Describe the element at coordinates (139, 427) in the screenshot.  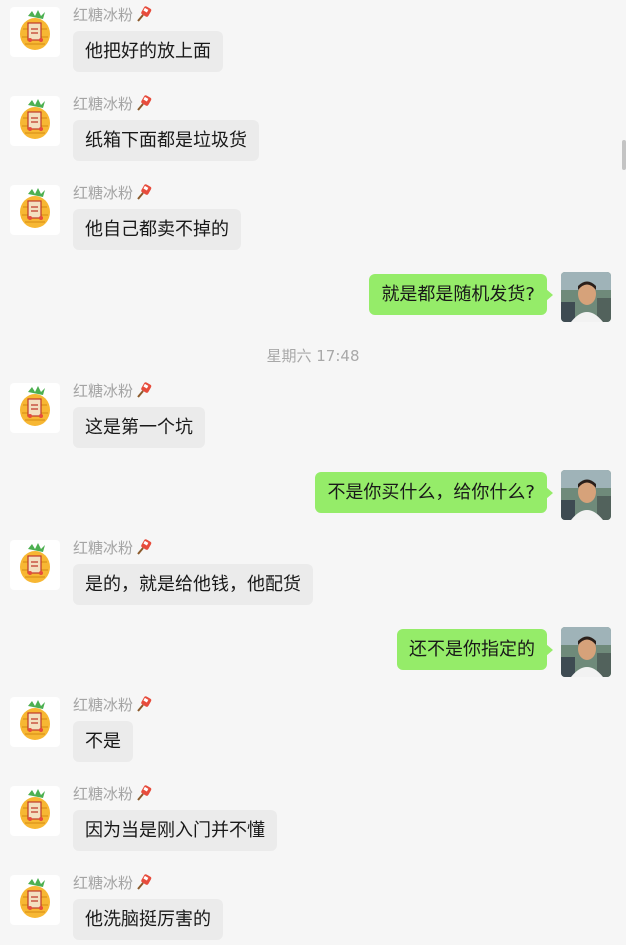
I see `message-bubble: 这是第一个坑` at that location.